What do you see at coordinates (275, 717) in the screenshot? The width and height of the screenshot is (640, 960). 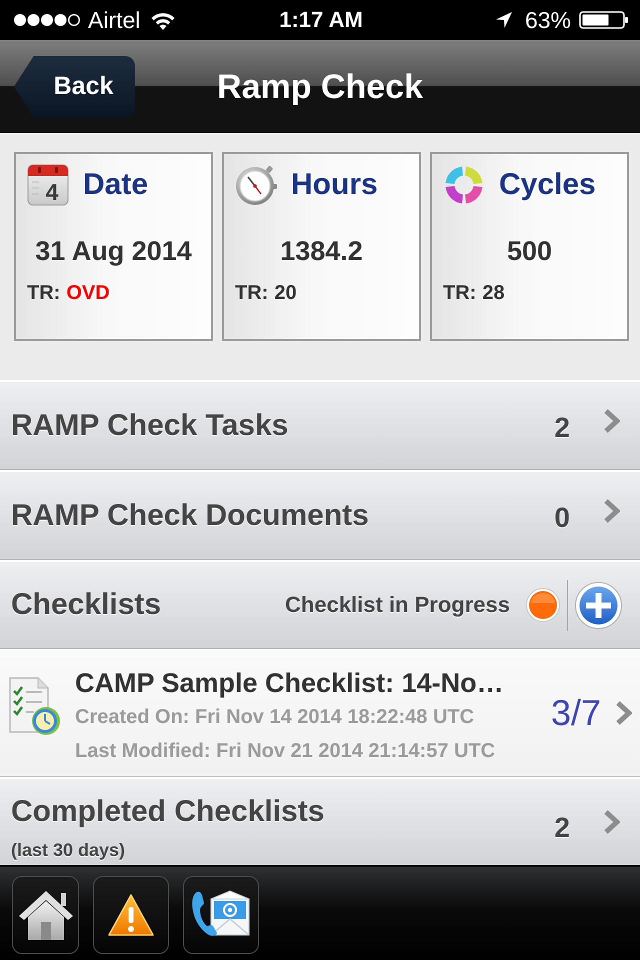 I see `created-date: Created On: Fri Nov 14 2014 18:22:48 UTC` at bounding box center [275, 717].